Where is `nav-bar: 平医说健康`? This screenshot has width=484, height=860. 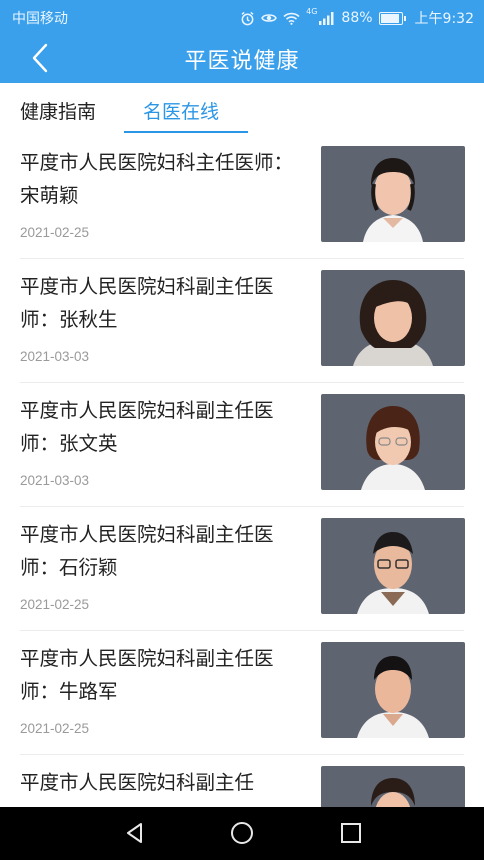 nav-bar: 平医说健康 is located at coordinates (242, 58).